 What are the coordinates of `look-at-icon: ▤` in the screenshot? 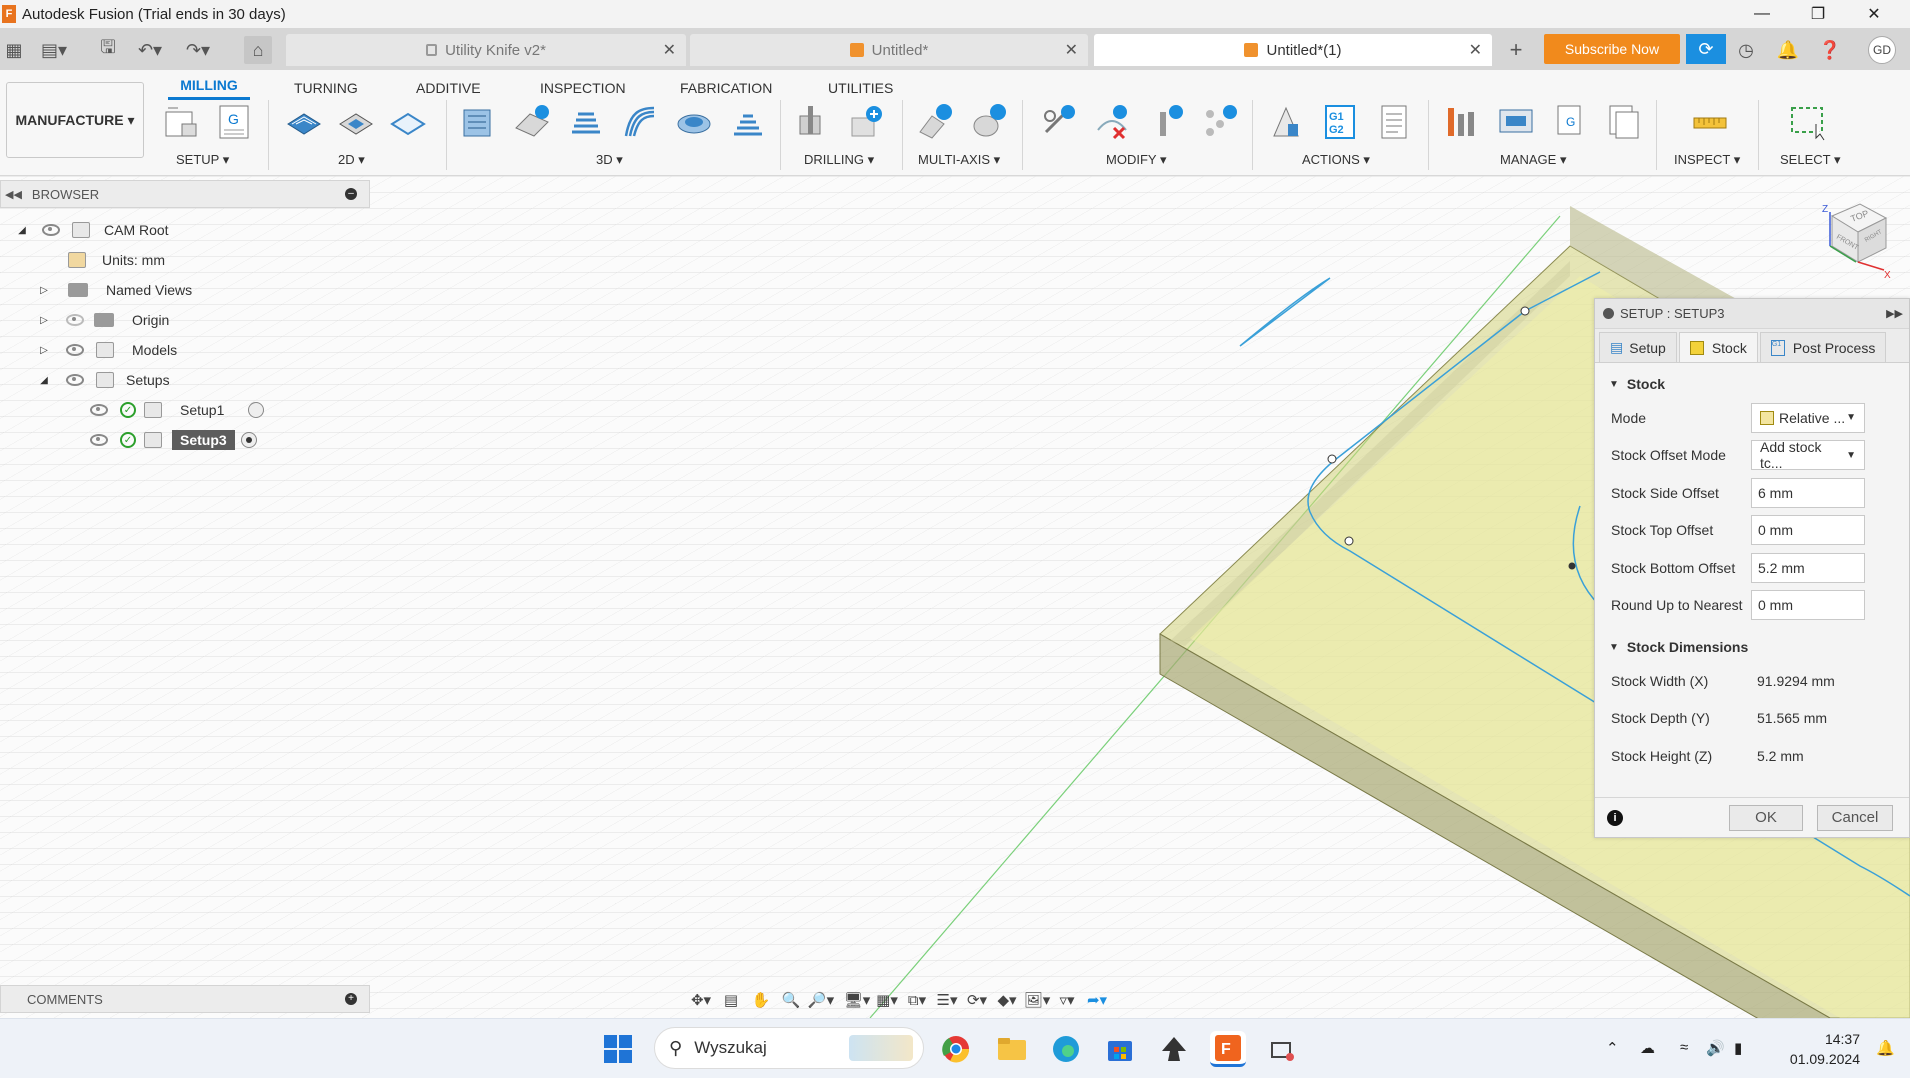 It's located at (731, 1000).